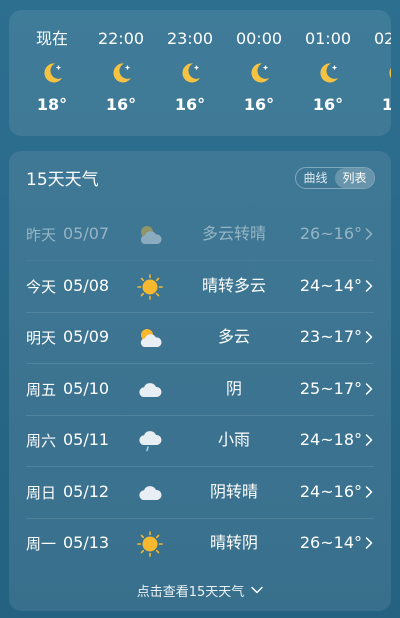  What do you see at coordinates (382, 38) in the screenshot?
I see `hourly-time: 02:00` at bounding box center [382, 38].